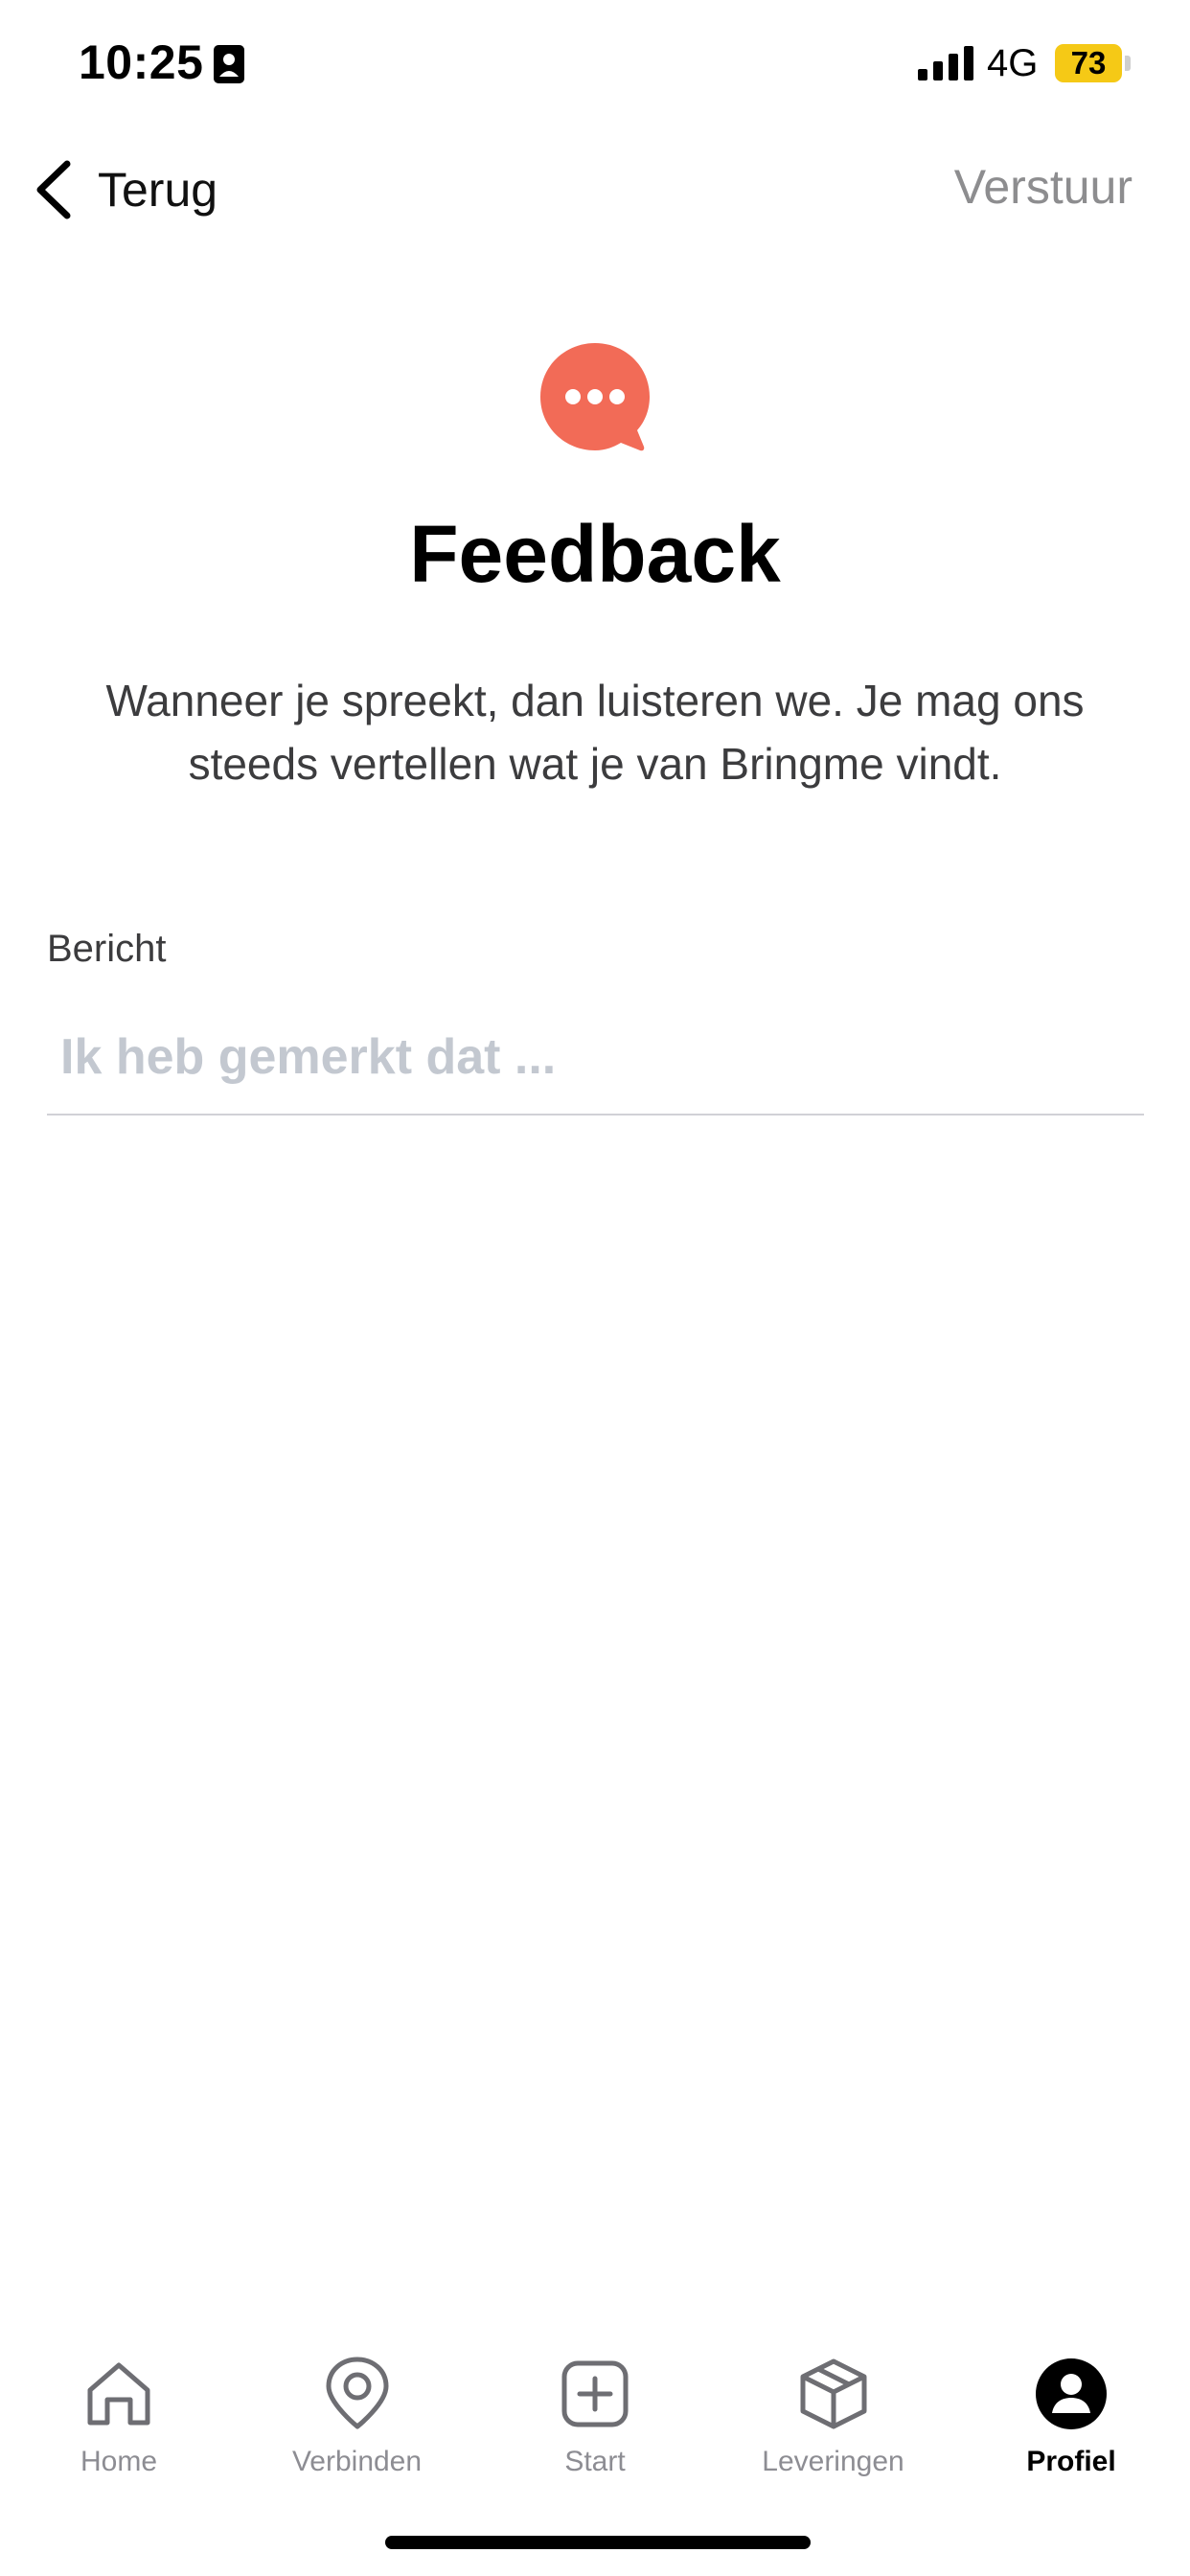 This screenshot has width=1190, height=2576. Describe the element at coordinates (833, 2393) in the screenshot. I see `package-icon` at that location.